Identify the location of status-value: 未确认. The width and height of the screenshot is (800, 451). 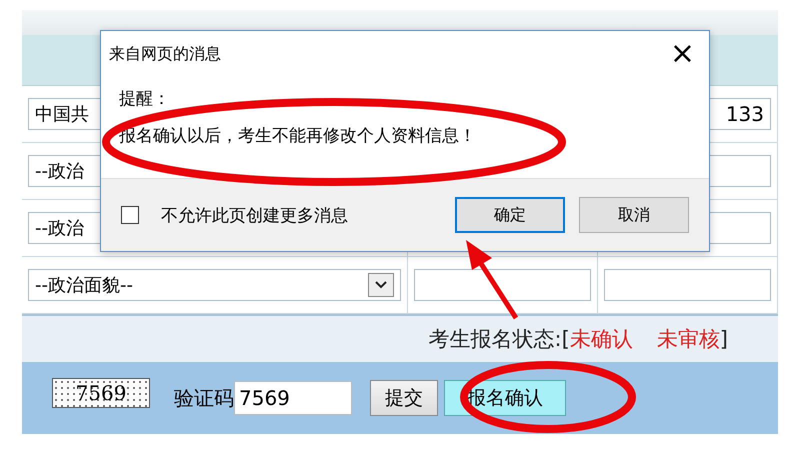
(601, 339).